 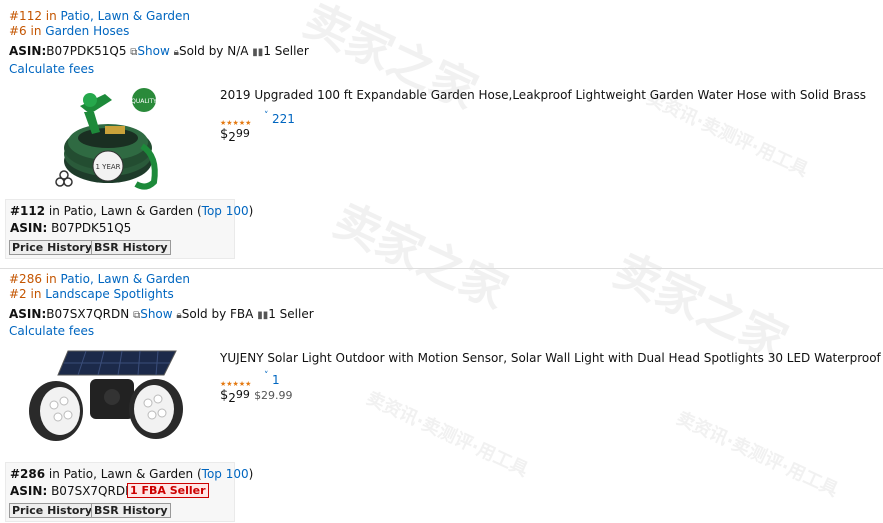 I want to click on box-rank: #286 in Patio, Lawn & Garden (Top 100), so click(x=132, y=474).